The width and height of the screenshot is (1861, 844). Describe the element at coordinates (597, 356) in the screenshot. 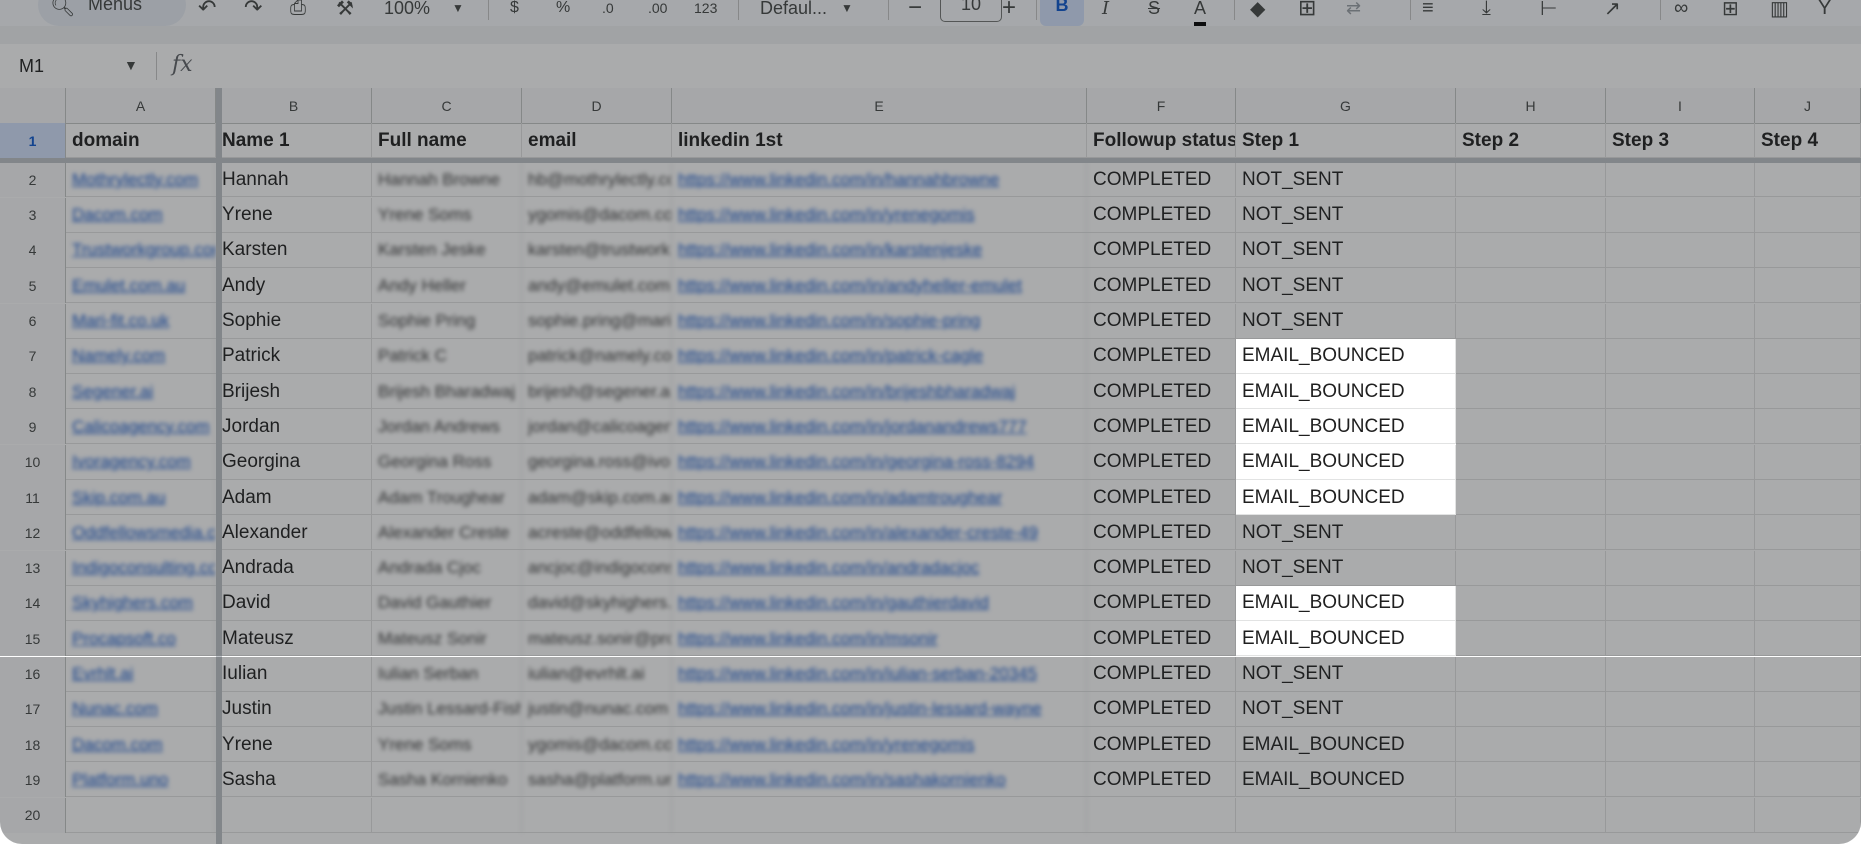

I see `cell-email: patrick@namely.com` at that location.